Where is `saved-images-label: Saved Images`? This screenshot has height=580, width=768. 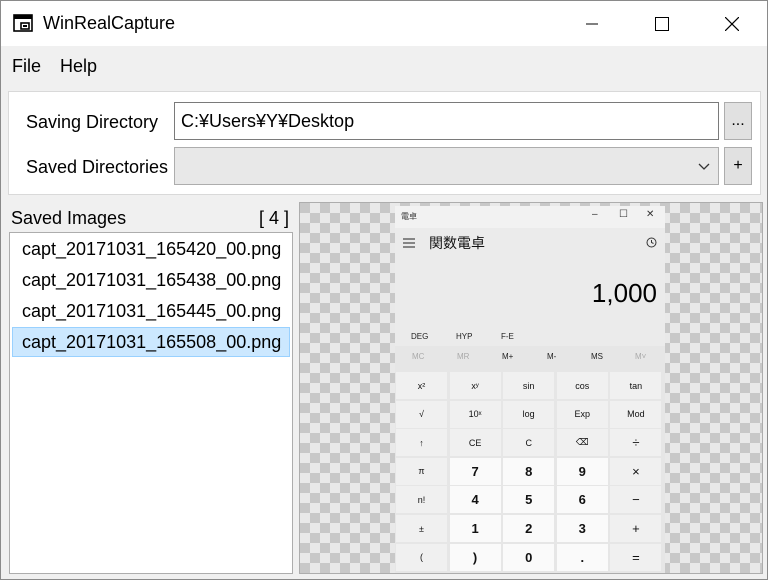 saved-images-label: Saved Images is located at coordinates (69, 218).